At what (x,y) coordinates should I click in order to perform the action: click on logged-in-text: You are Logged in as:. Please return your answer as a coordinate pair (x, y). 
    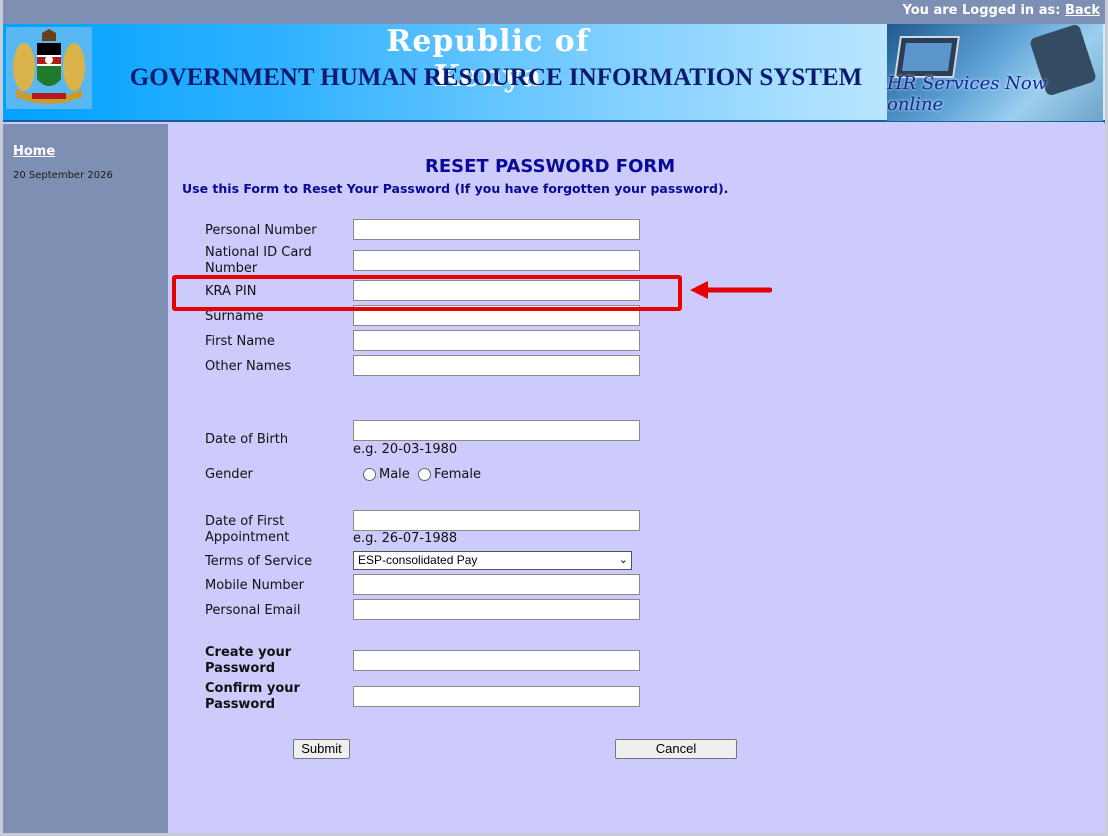
    Looking at the image, I should click on (981, 10).